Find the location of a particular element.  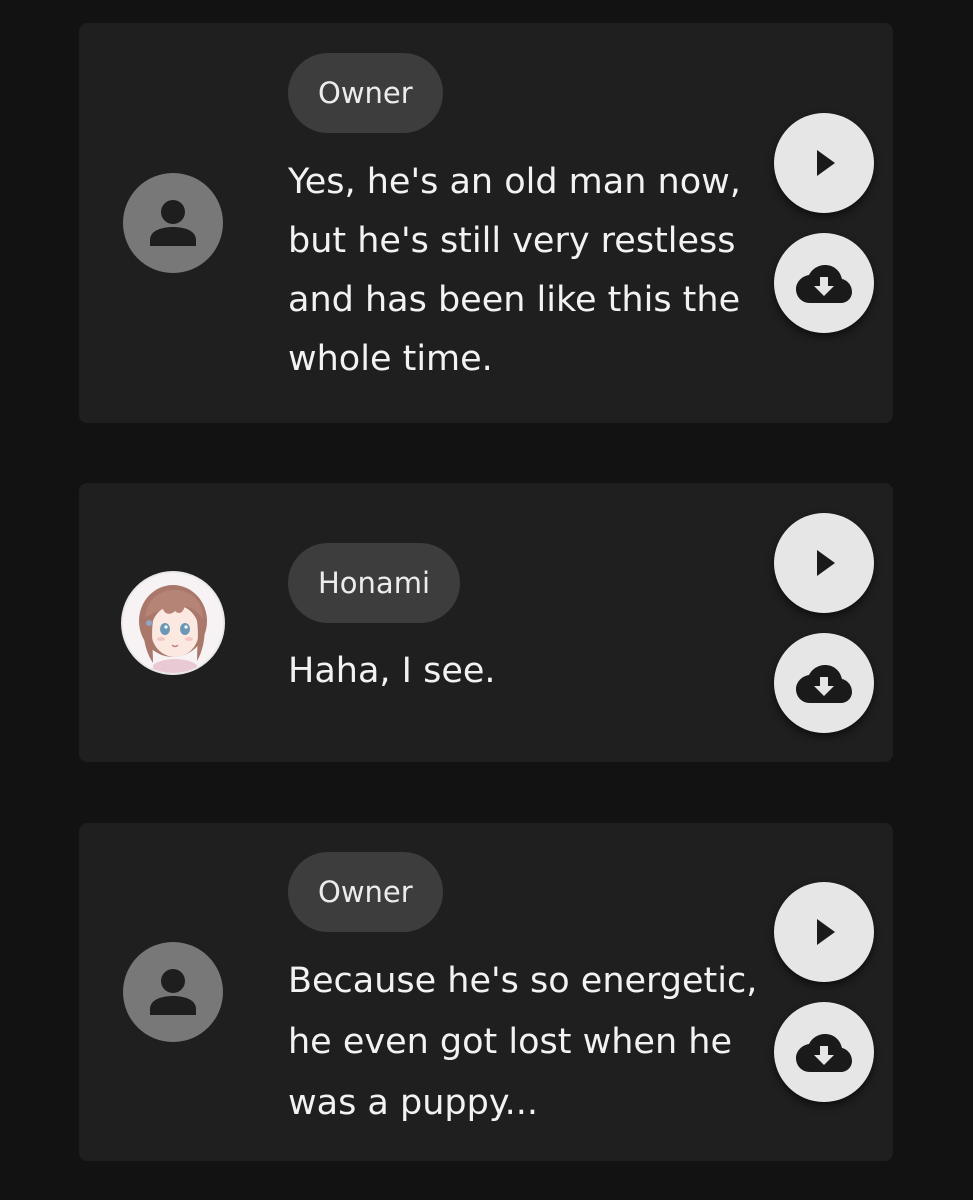

character-portrait is located at coordinates (173, 623).